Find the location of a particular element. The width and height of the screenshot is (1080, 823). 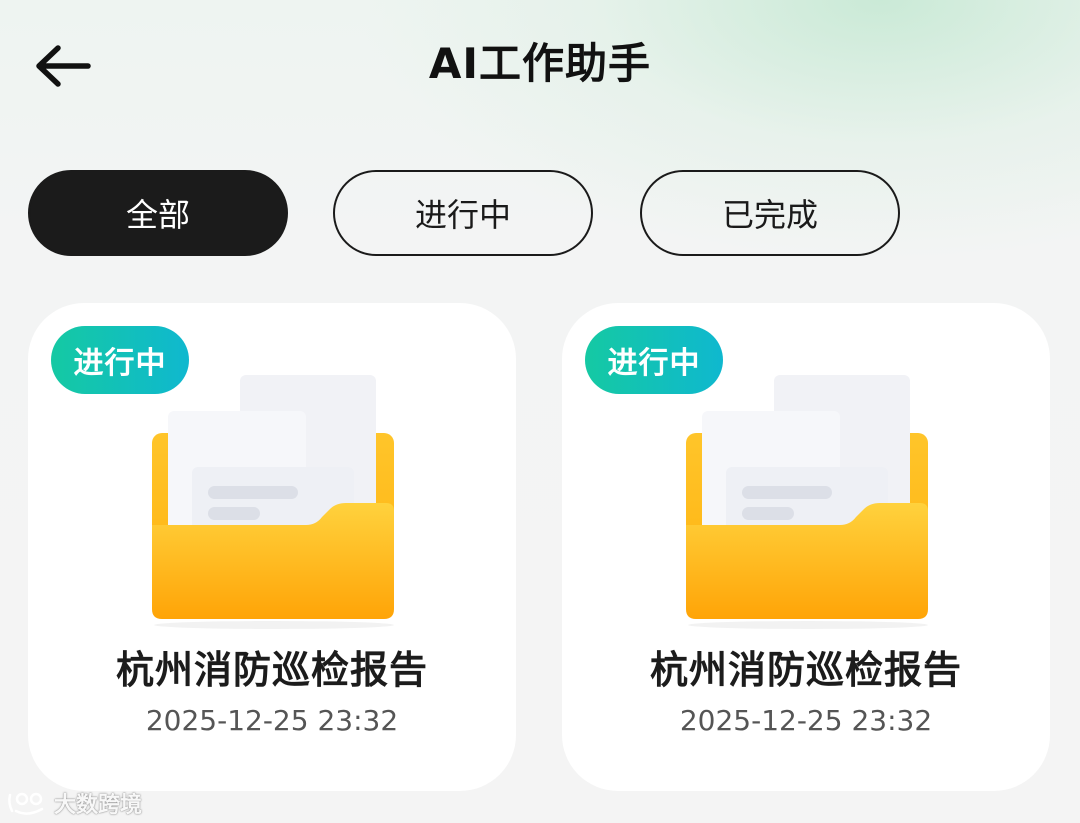

filter-tabs: 全部 进行中 已完成 is located at coordinates (540, 214).